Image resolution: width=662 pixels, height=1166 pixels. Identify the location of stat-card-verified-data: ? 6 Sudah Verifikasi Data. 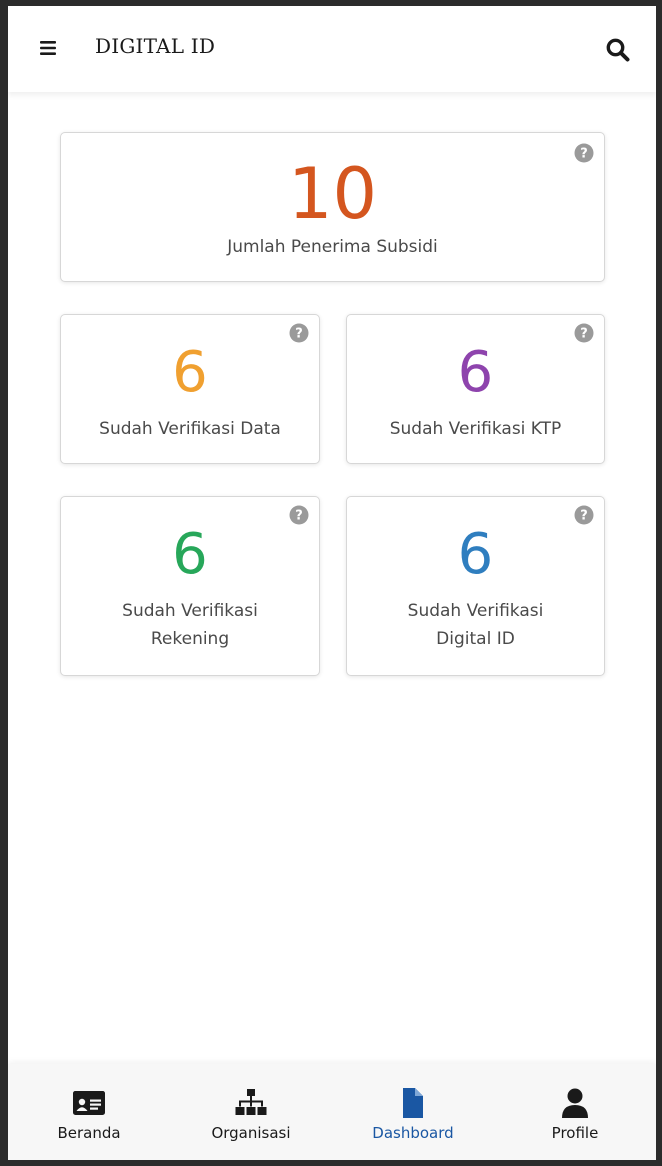
(190, 389).